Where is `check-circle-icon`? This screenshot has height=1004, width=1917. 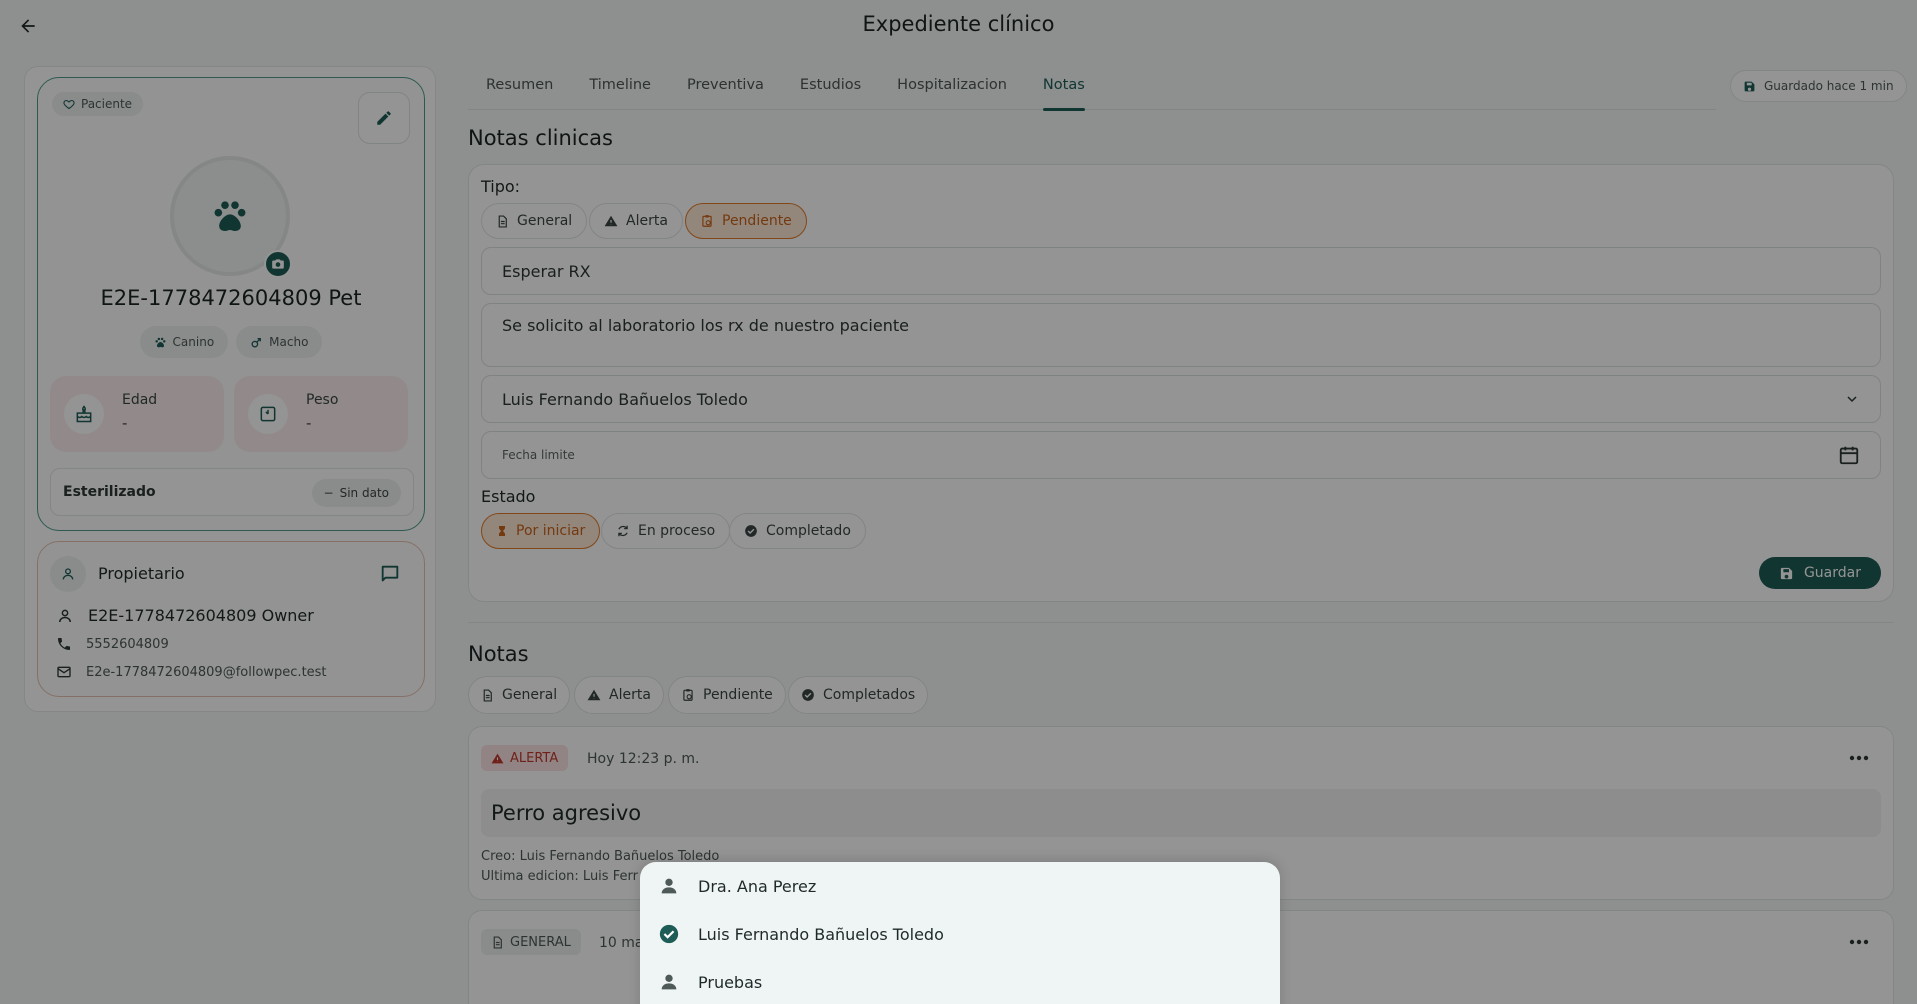
check-circle-icon is located at coordinates (669, 934).